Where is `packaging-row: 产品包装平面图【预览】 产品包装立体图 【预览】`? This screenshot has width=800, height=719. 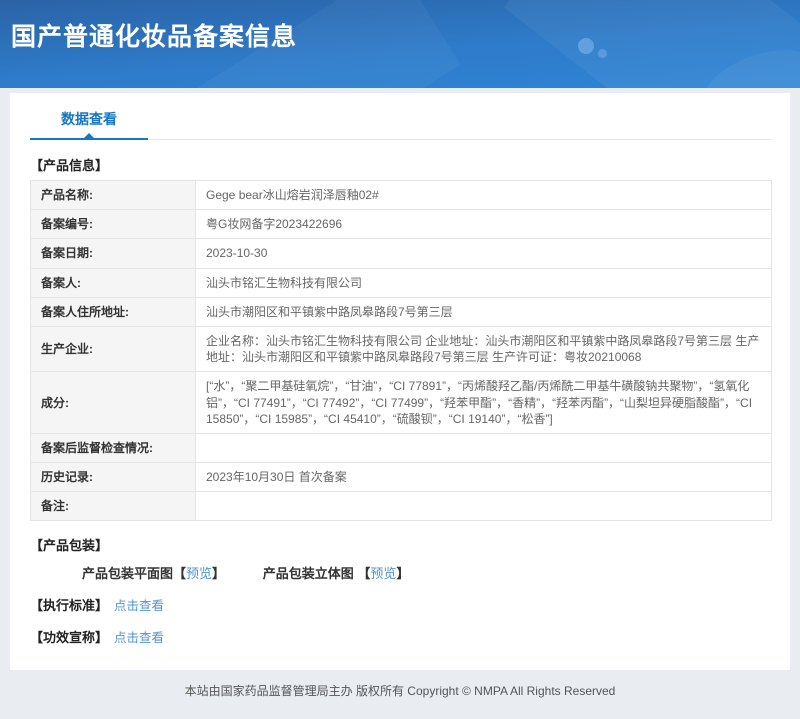
packaging-row: 产品包装平面图【预览】 产品包装立体图 【预览】 is located at coordinates (436, 572).